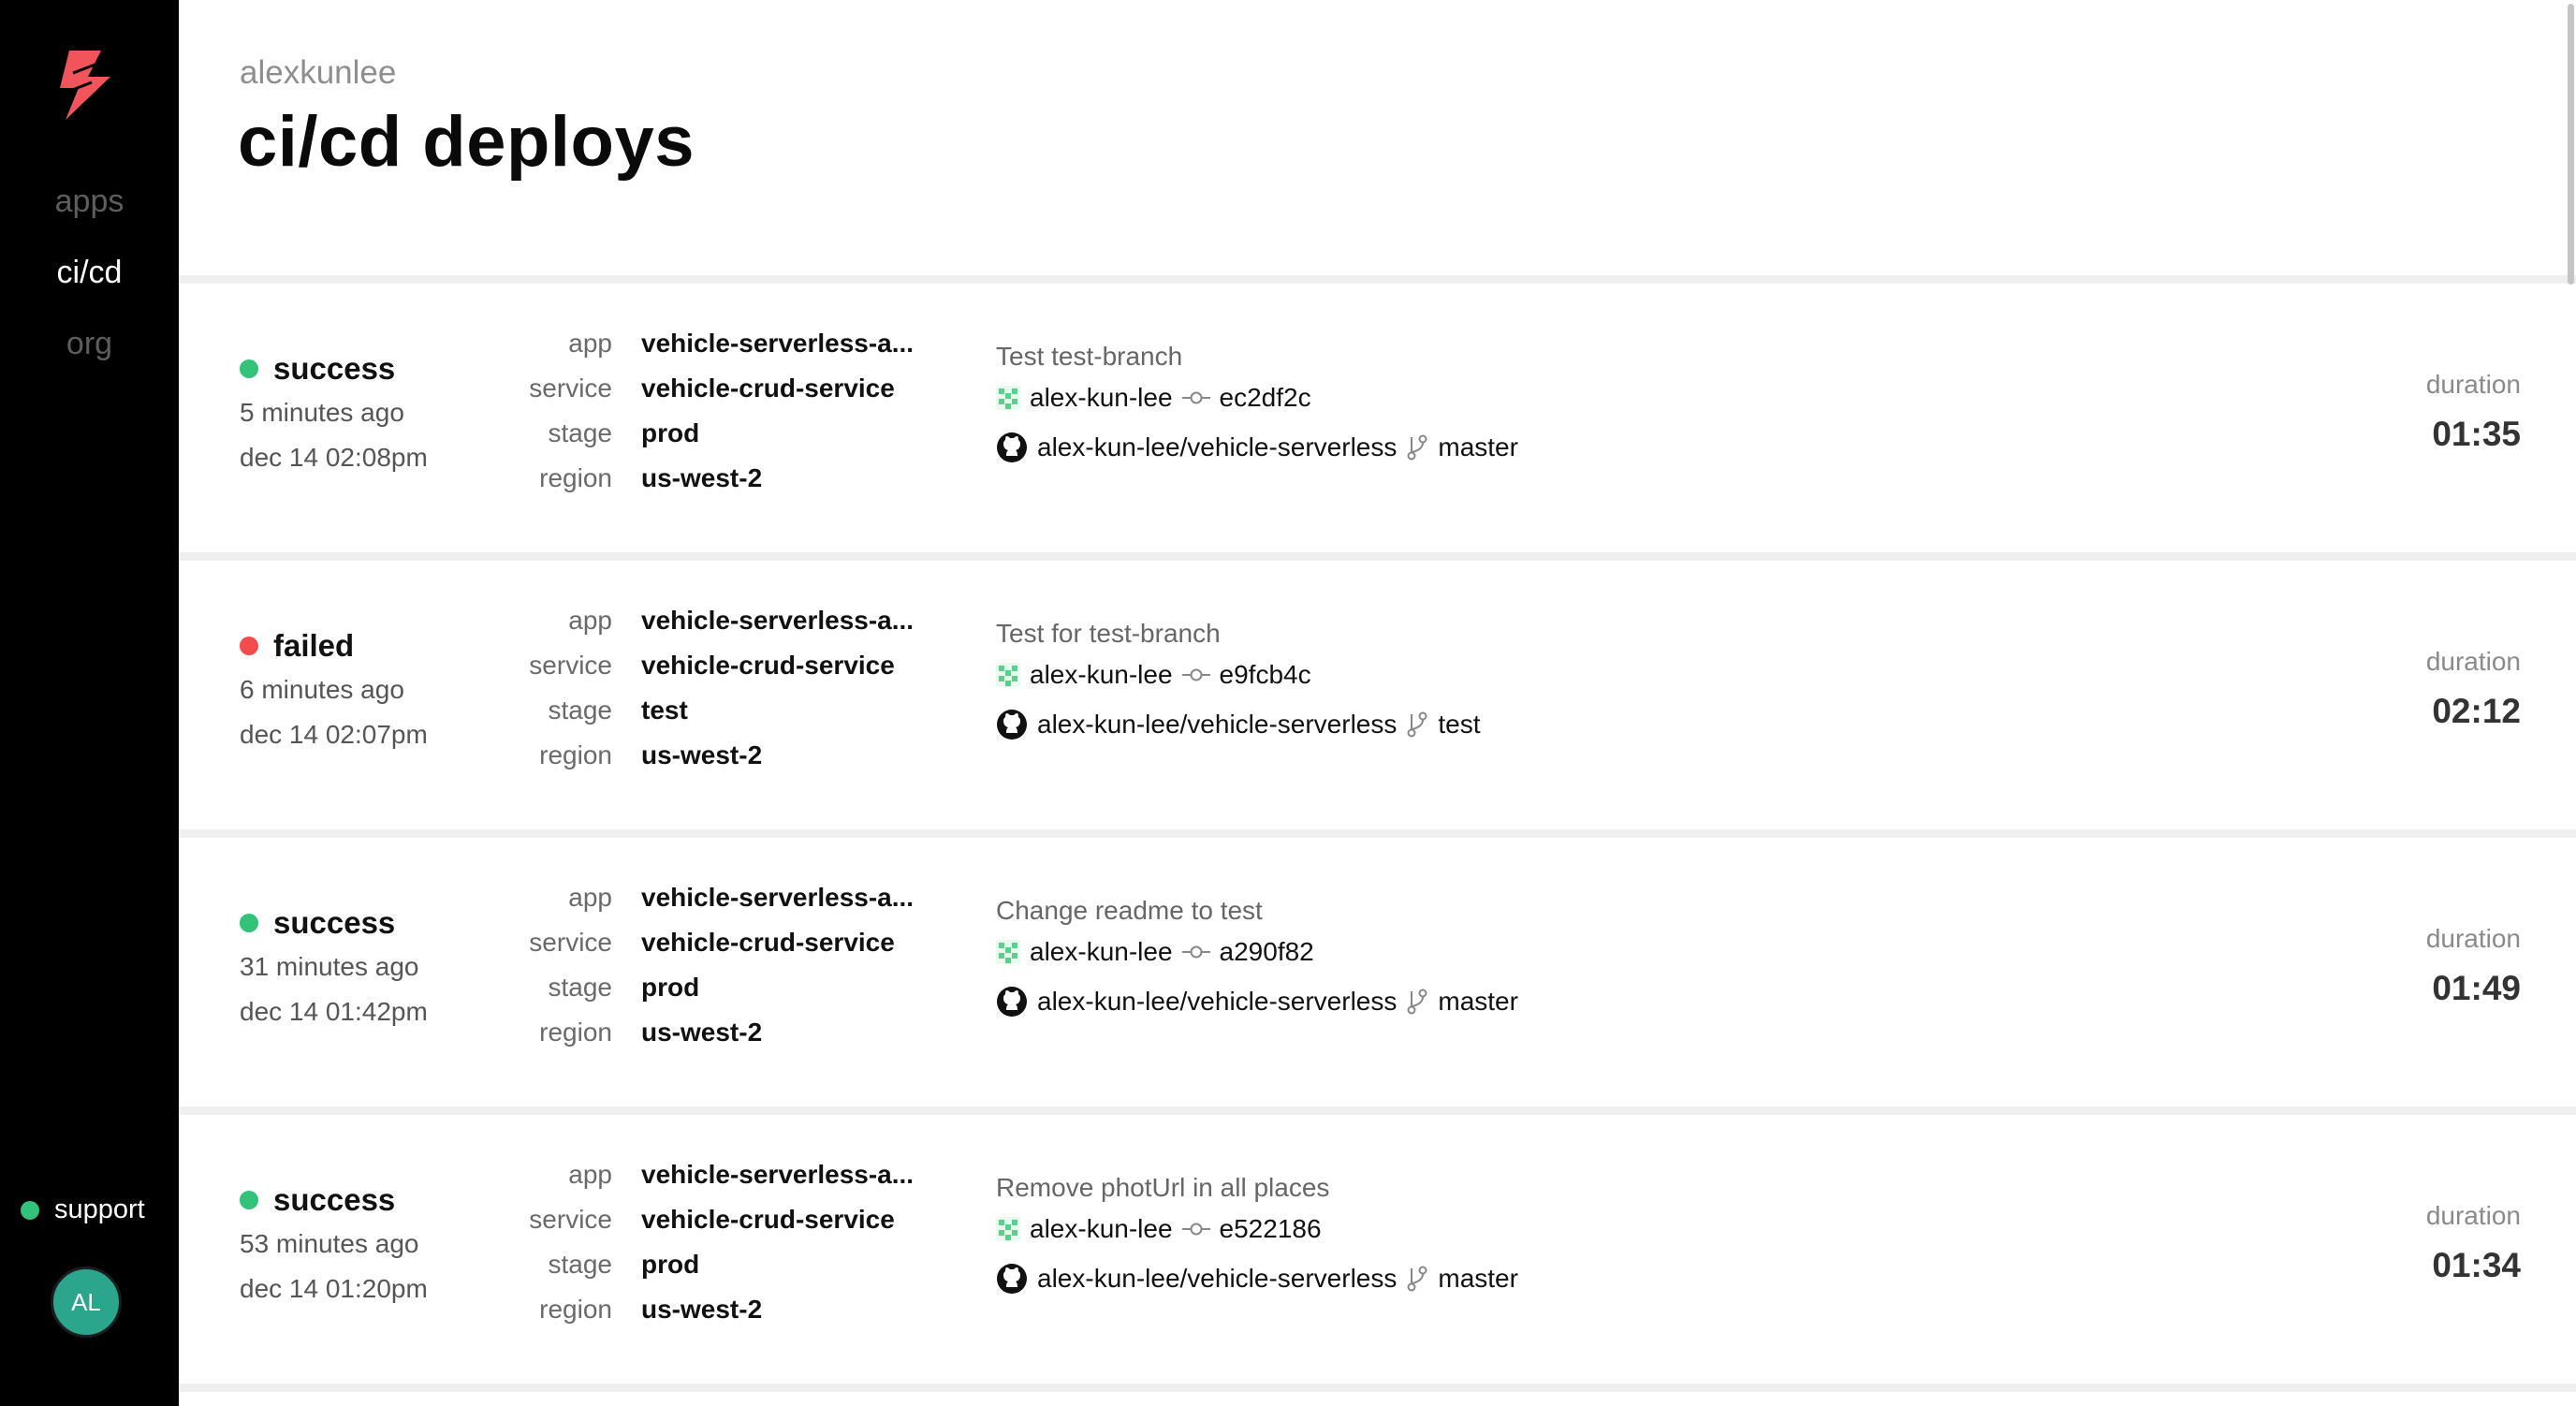 This screenshot has width=2576, height=1406. I want to click on stage-value: test, so click(664, 711).